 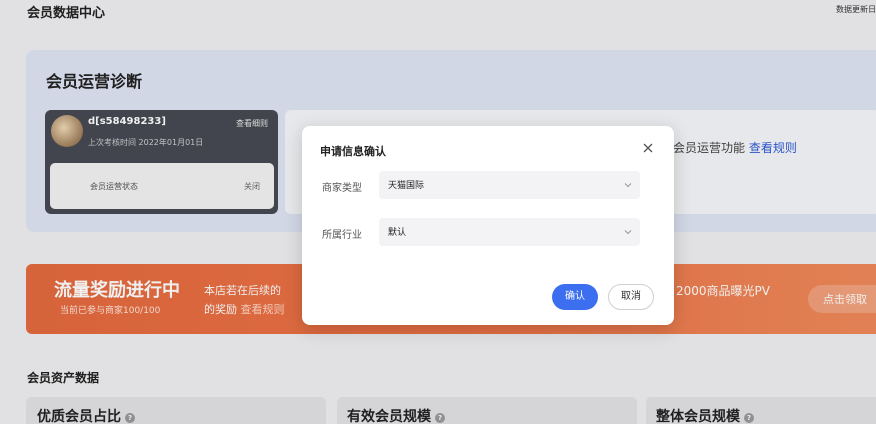 What do you see at coordinates (397, 233) in the screenshot?
I see `industry-value: 默认` at bounding box center [397, 233].